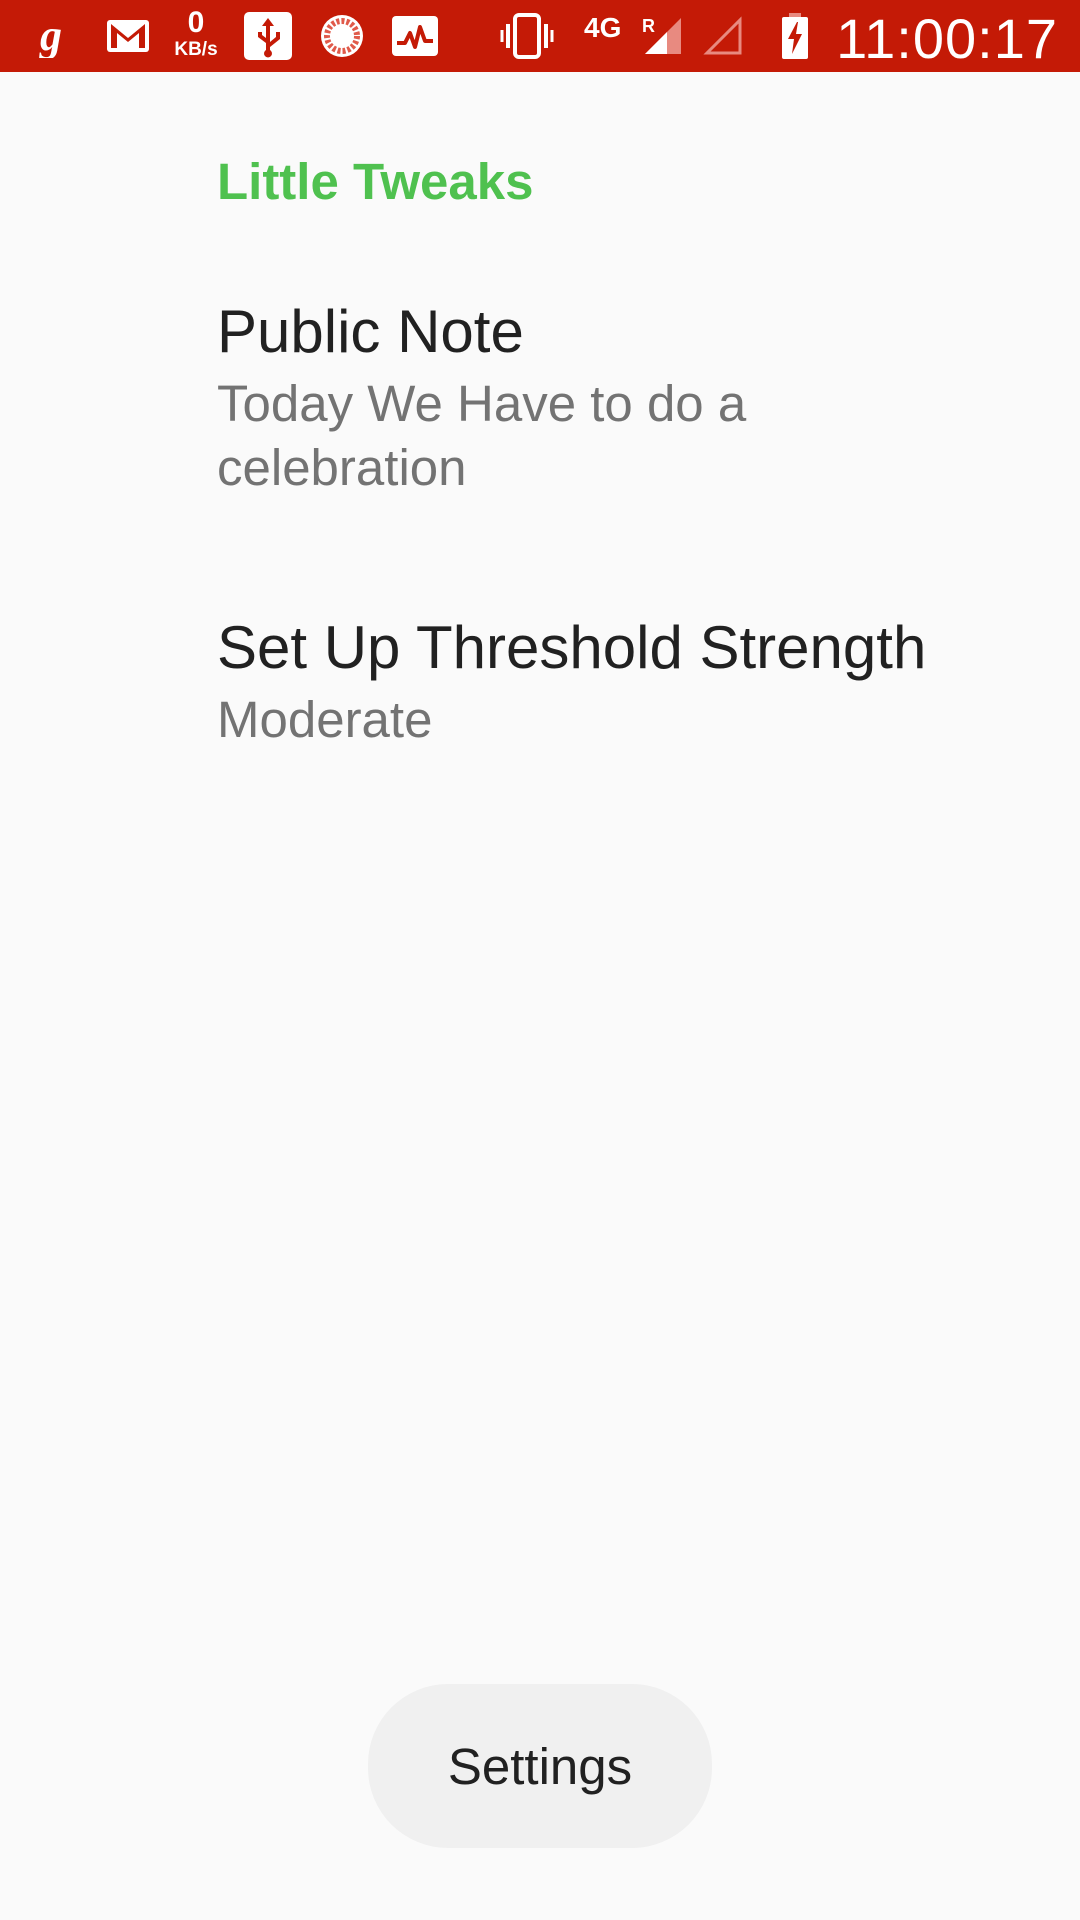  Describe the element at coordinates (603, 27) in the screenshot. I see `network-type-label: 4G` at that location.